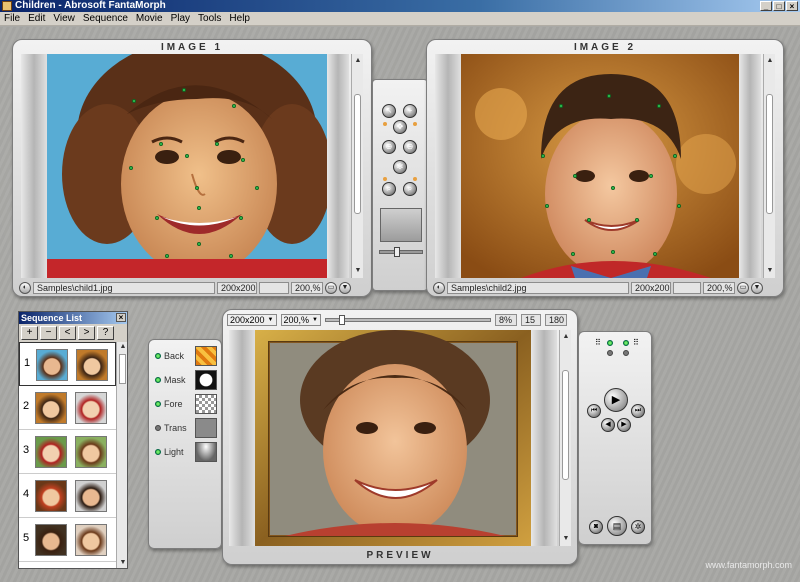 The height and width of the screenshot is (582, 800). Describe the element at coordinates (121, 317) in the screenshot. I see `sequence-close-button: ×` at that location.